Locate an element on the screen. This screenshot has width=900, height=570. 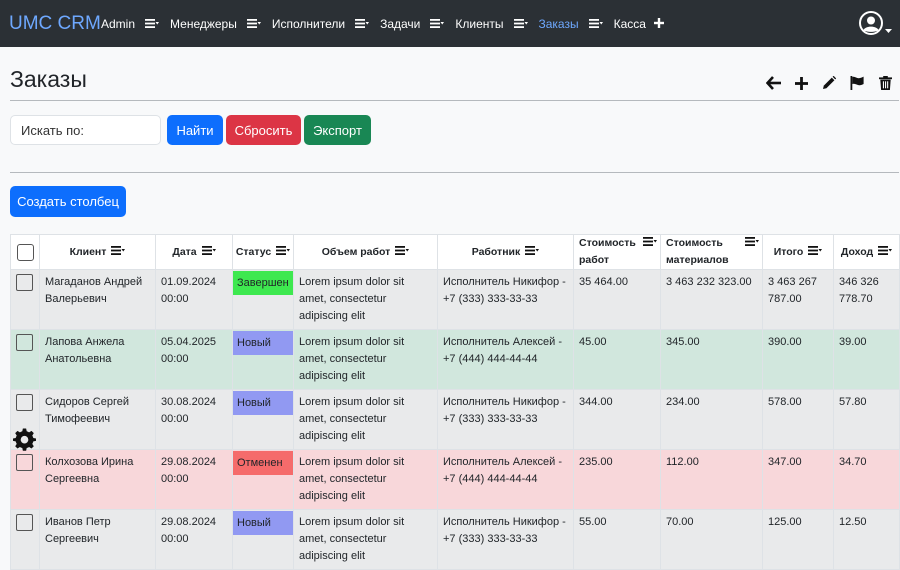
client-cell: Лапова Анжела Анатольевна is located at coordinates (97, 359).